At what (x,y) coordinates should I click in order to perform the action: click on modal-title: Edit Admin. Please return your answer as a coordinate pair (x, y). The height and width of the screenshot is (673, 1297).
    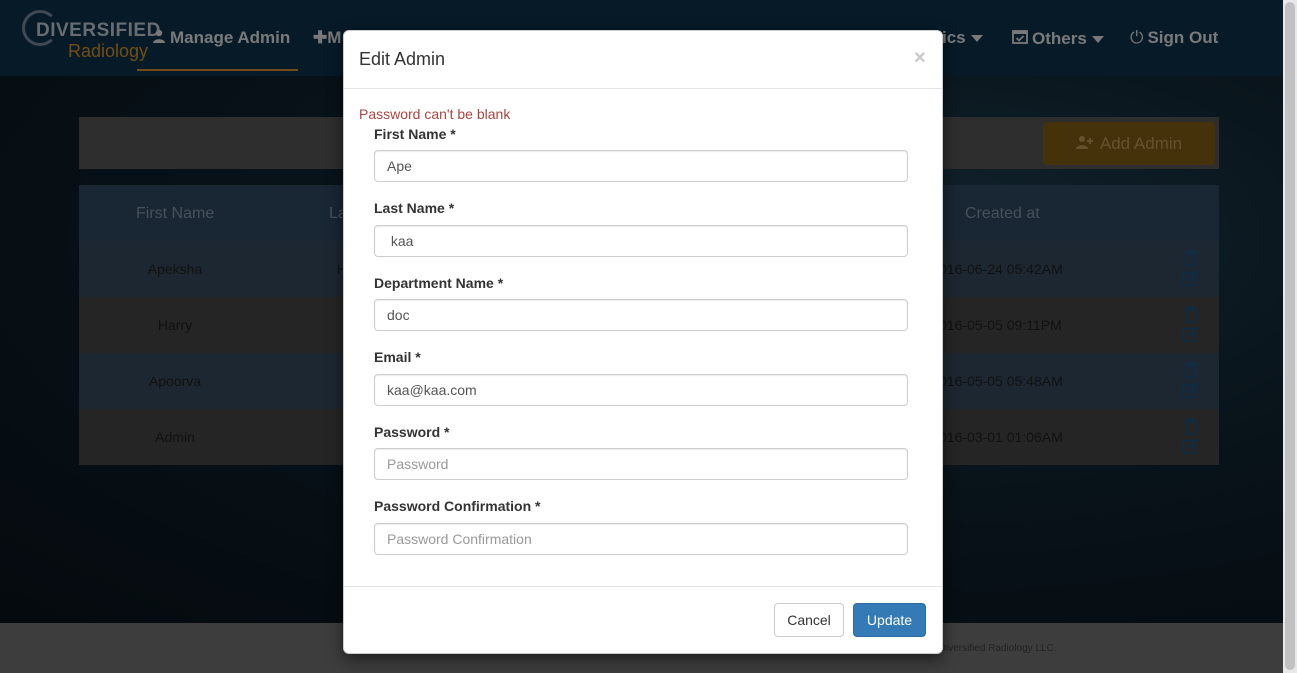
    Looking at the image, I should click on (402, 59).